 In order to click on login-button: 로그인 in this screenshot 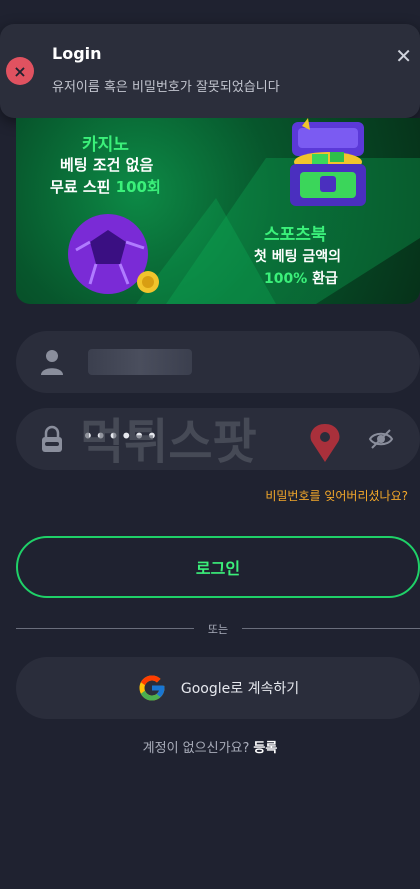, I will do `click(218, 567)`.